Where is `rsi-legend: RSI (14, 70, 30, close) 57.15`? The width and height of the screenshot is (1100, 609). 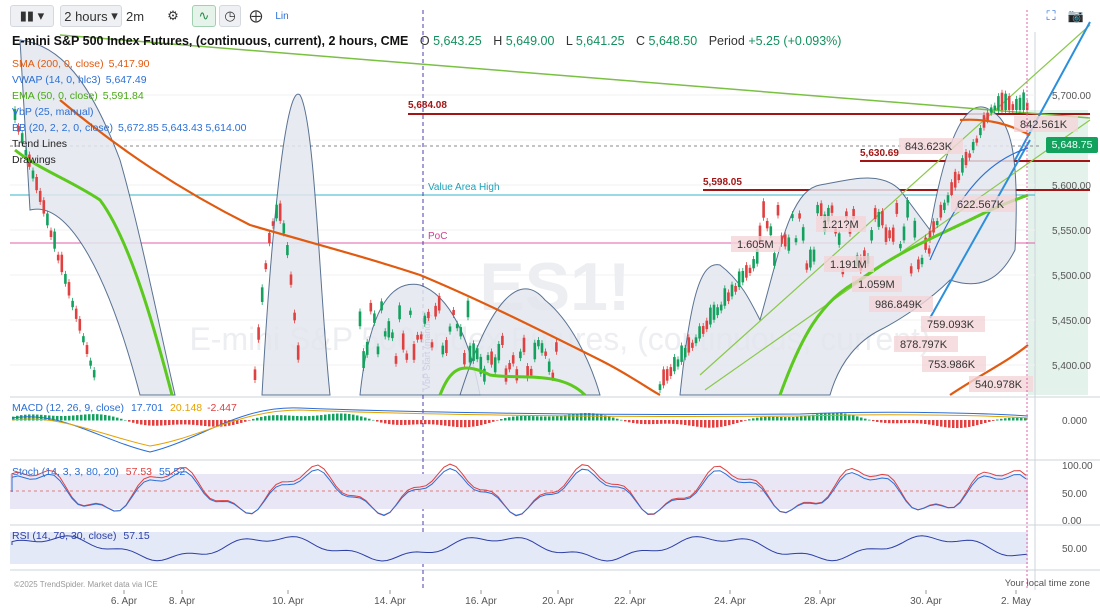 rsi-legend: RSI (14, 70, 30, close) 57.15 is located at coordinates (81, 536).